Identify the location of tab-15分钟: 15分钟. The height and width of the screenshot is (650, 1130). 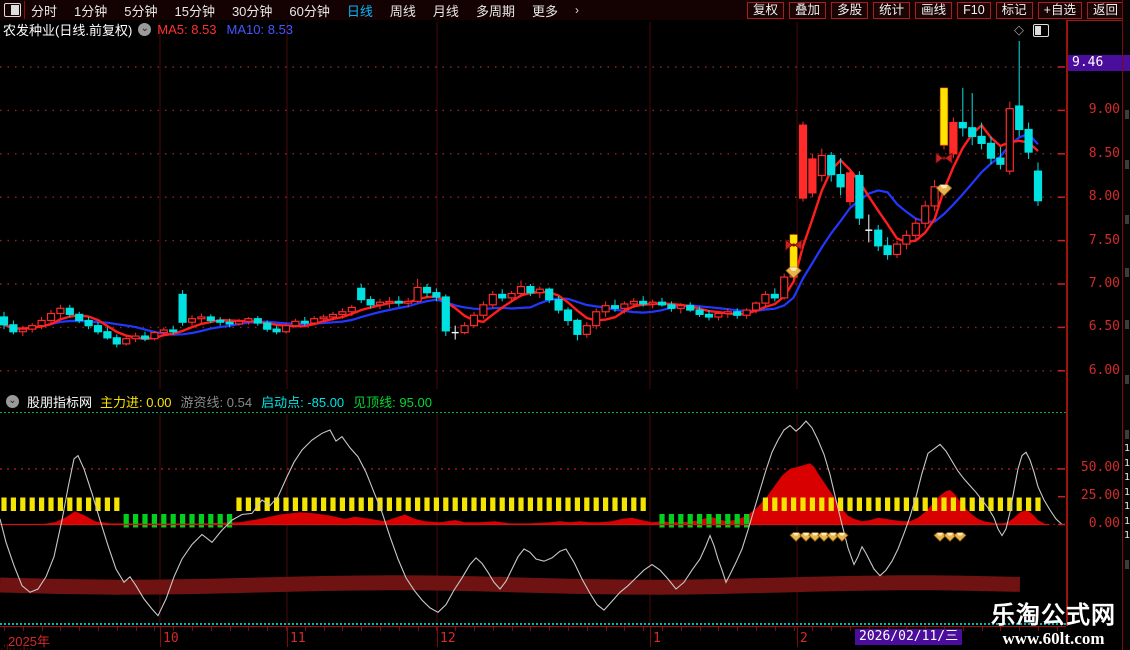
(194, 10).